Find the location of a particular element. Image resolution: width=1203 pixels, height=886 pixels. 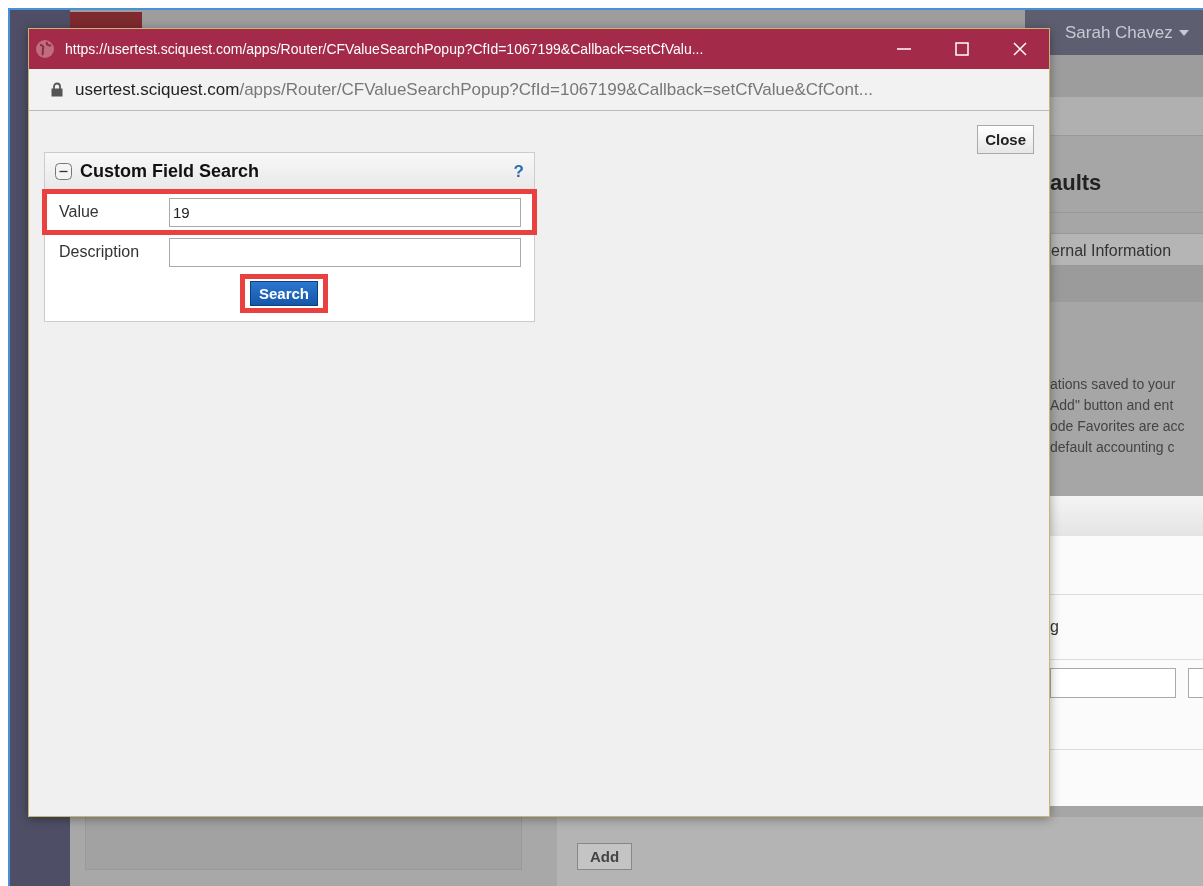

user-menu: Sarah Chavez is located at coordinates (1114, 32).